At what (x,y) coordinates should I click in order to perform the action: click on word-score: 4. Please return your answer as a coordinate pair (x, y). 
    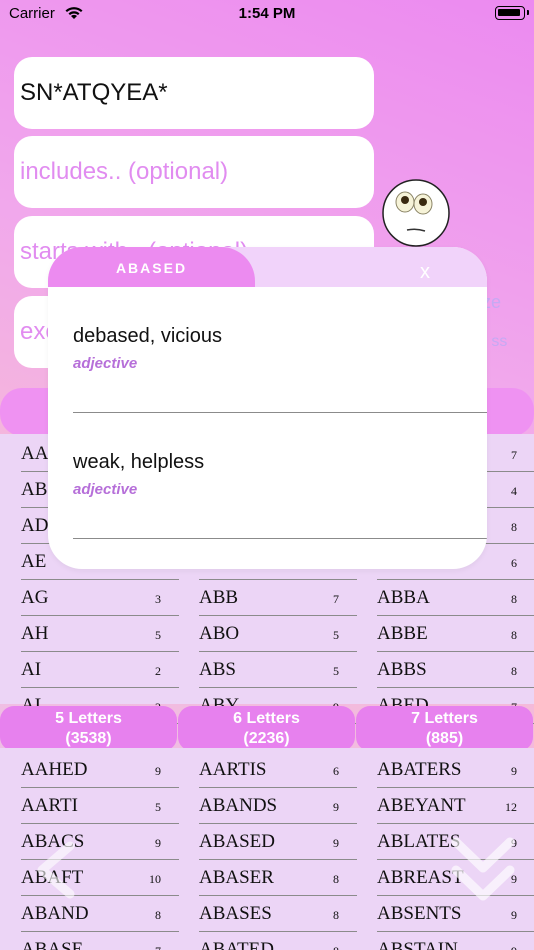
    Looking at the image, I should click on (514, 491).